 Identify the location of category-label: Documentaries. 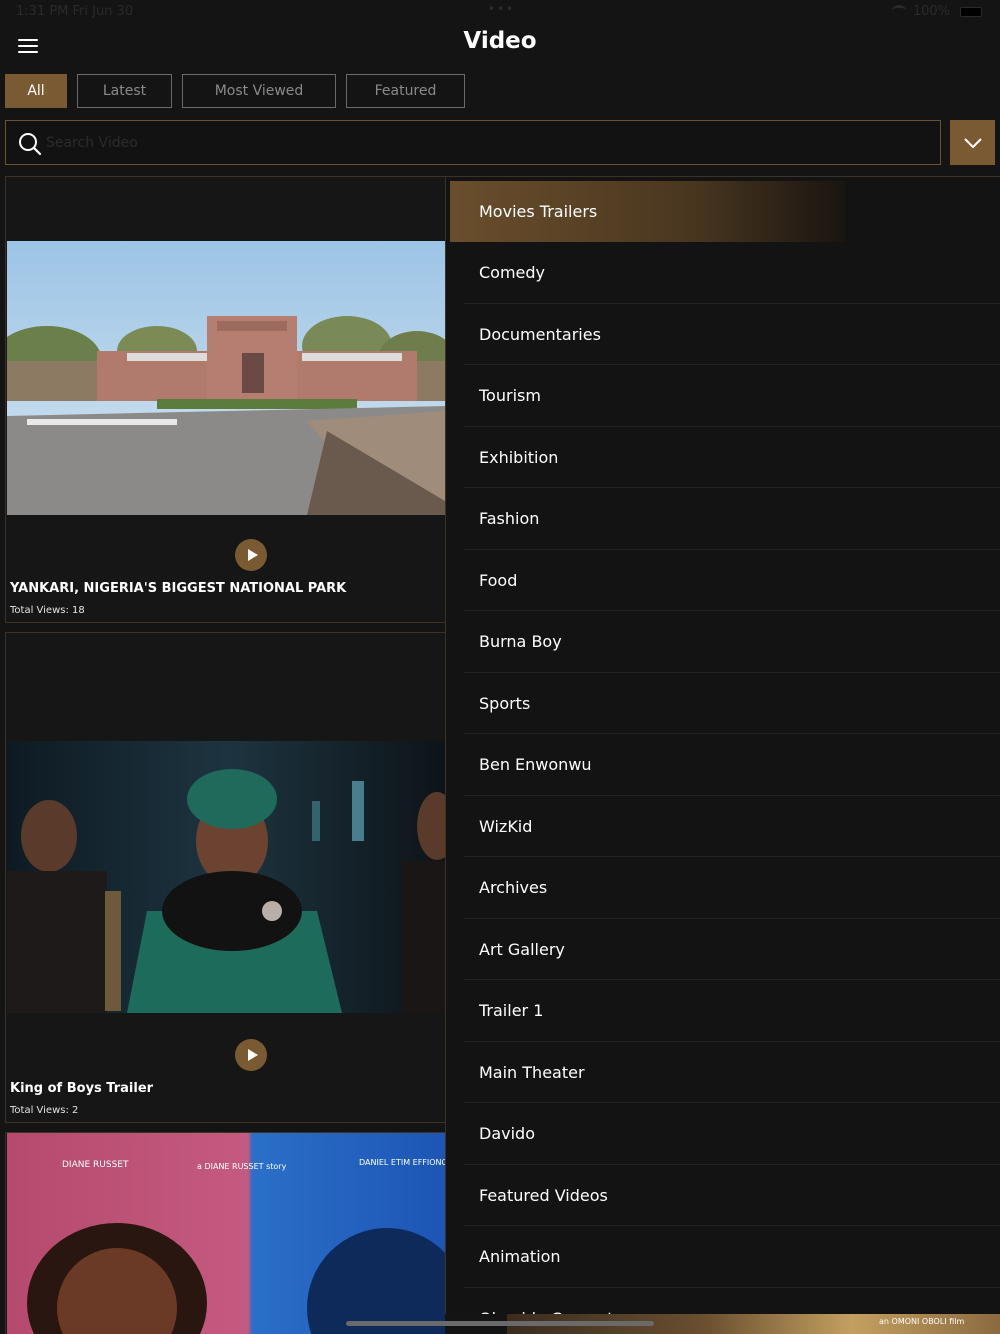
(540, 334).